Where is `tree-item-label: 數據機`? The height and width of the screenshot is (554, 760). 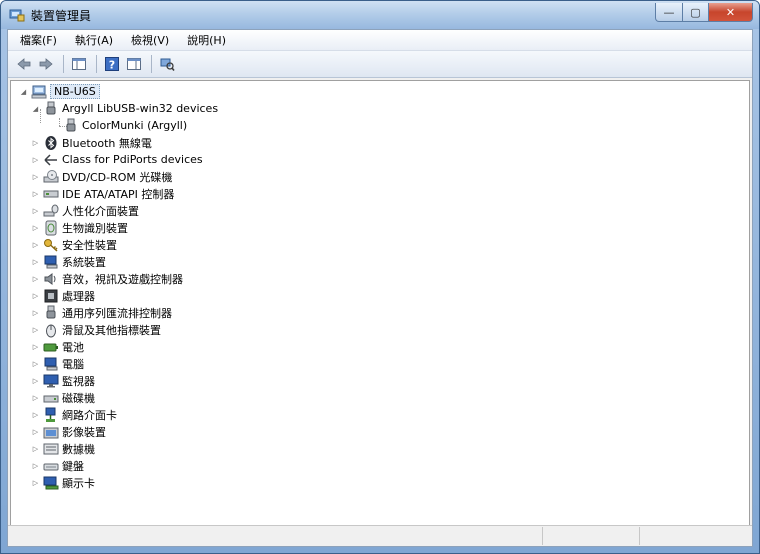
tree-item-label: 數據機 is located at coordinates (78, 449).